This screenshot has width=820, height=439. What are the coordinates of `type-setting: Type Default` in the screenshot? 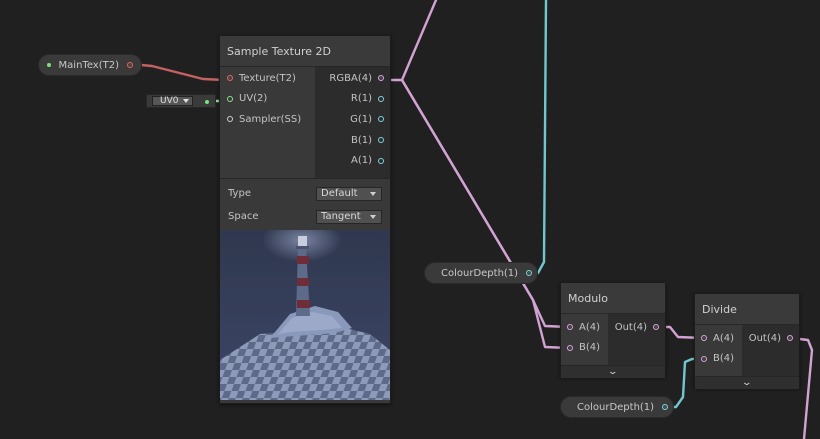 It's located at (305, 193).